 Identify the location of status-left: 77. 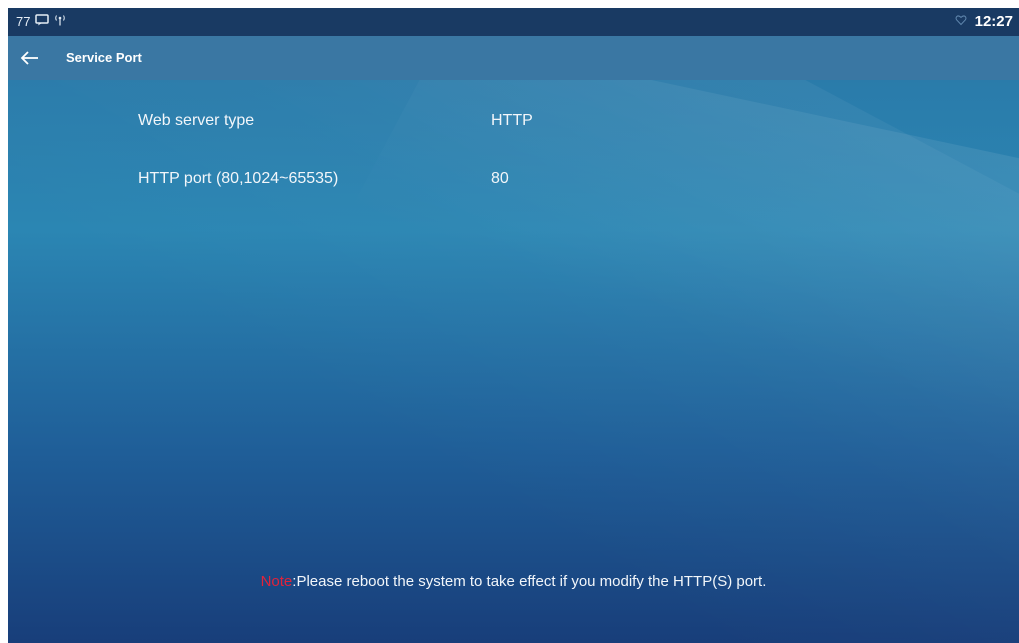
(41, 21).